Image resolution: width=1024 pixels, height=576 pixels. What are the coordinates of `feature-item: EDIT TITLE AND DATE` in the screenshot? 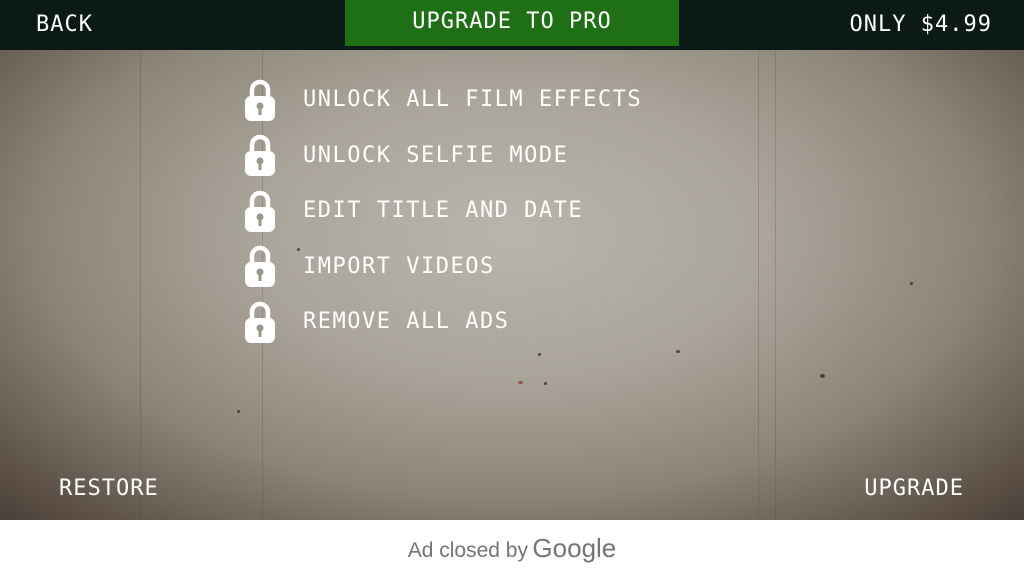 It's located at (503, 211).